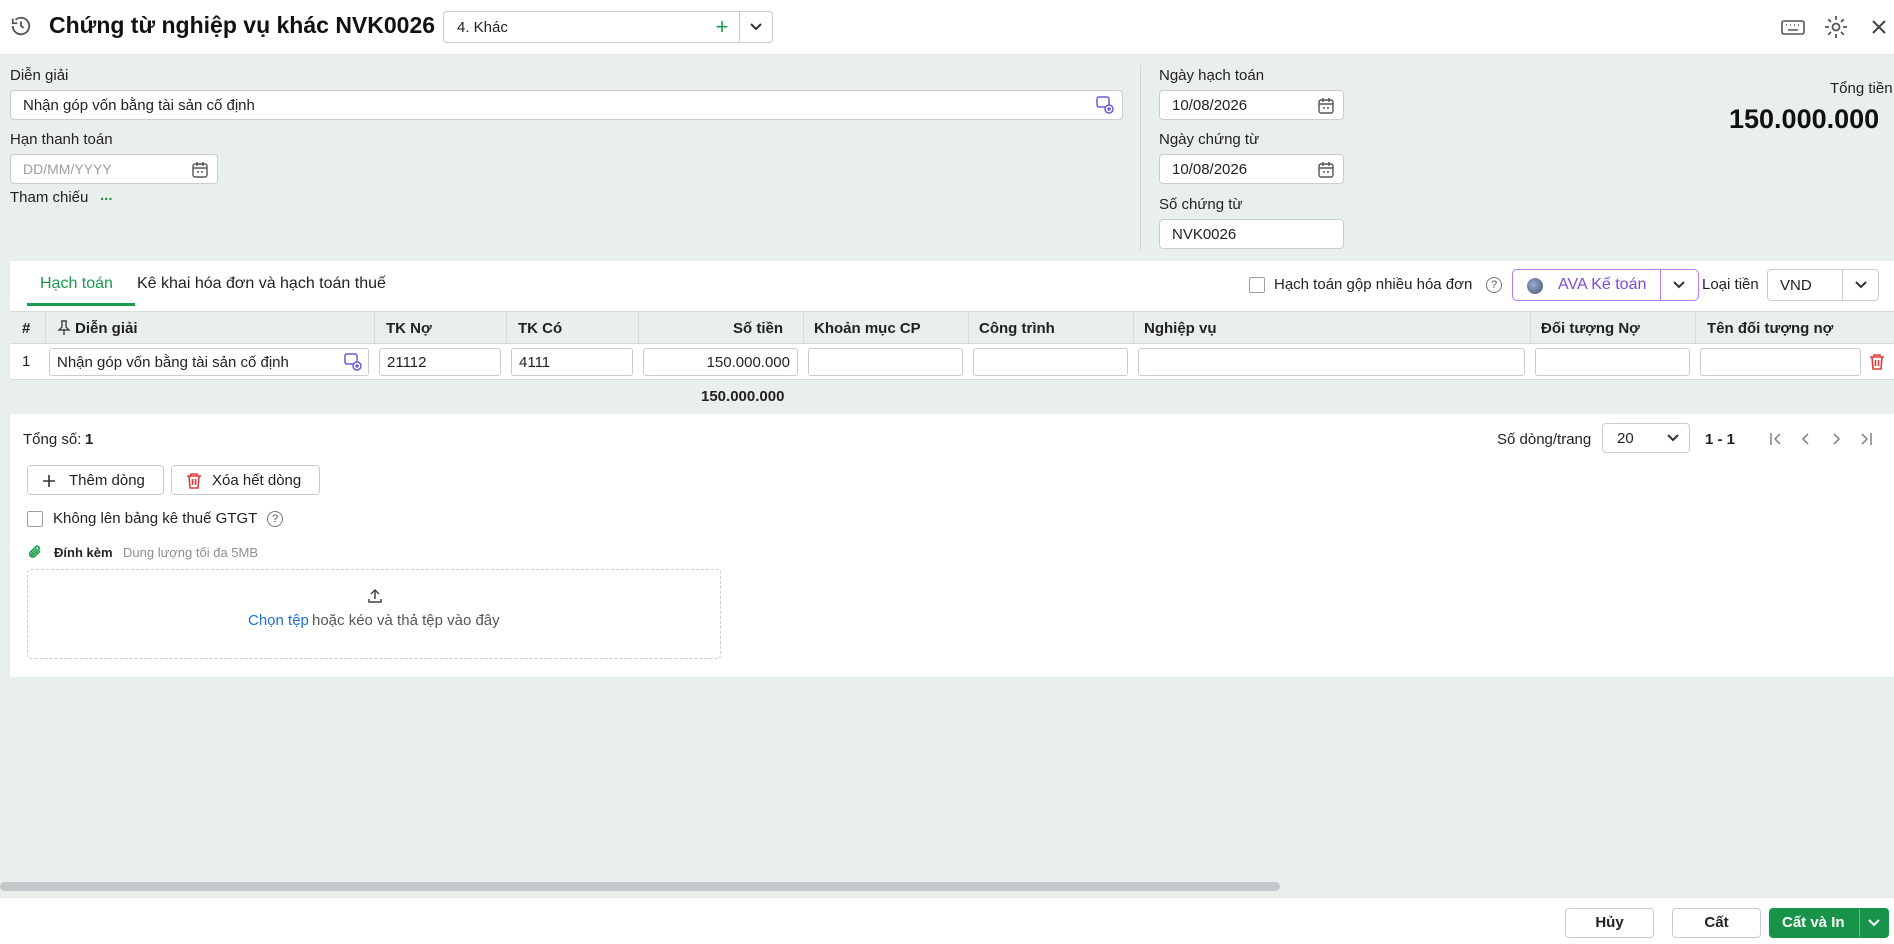  What do you see at coordinates (26, 361) in the screenshot?
I see `row-index: 1` at bounding box center [26, 361].